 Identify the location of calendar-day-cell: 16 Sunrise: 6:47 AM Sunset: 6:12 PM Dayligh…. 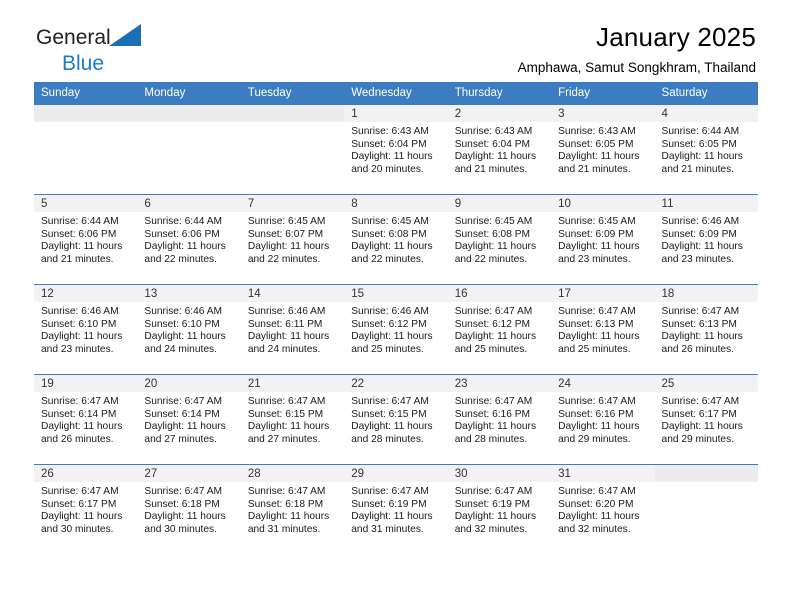
(499, 329).